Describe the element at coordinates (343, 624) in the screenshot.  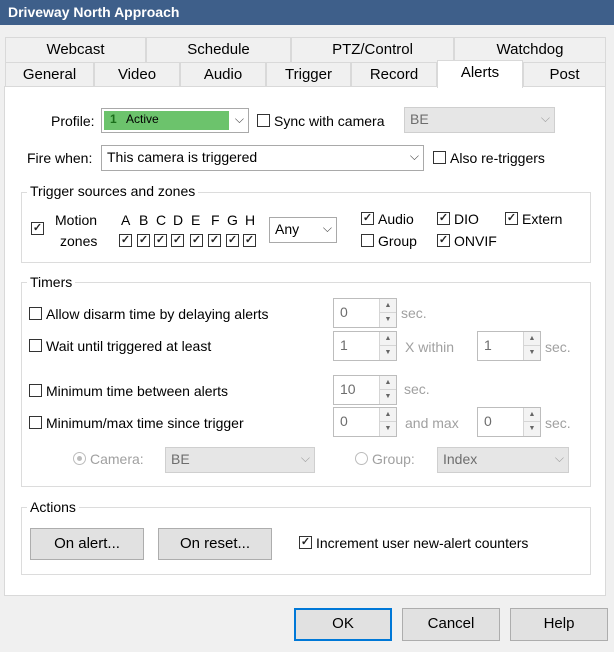
I see `ok-button: OK` at that location.